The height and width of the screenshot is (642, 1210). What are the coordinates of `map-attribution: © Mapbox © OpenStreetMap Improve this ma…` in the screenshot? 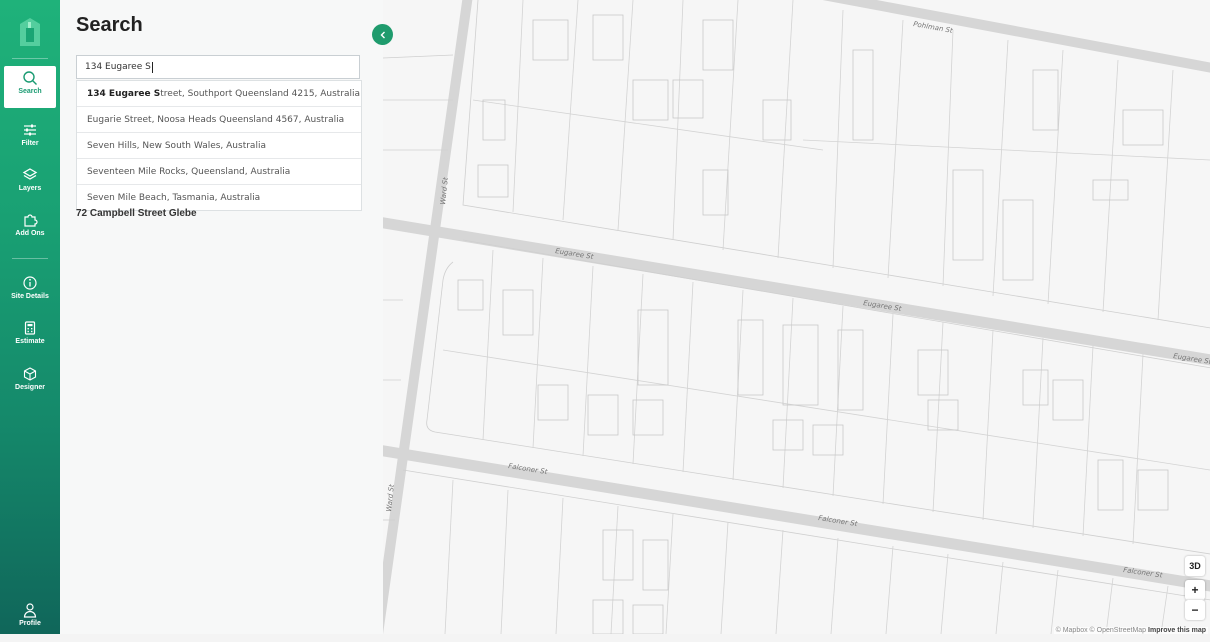 It's located at (1130, 630).